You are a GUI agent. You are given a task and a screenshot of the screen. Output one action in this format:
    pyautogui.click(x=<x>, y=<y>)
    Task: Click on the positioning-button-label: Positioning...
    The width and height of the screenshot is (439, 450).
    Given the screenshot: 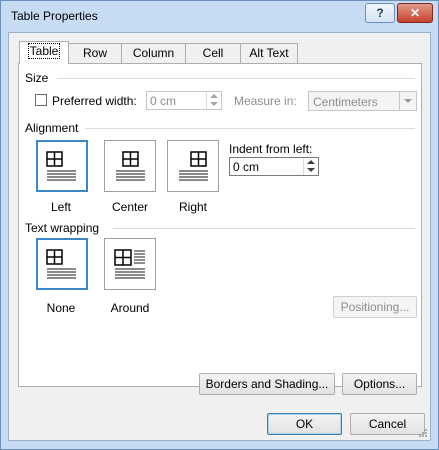 What is the action you would take?
    pyautogui.click(x=375, y=307)
    